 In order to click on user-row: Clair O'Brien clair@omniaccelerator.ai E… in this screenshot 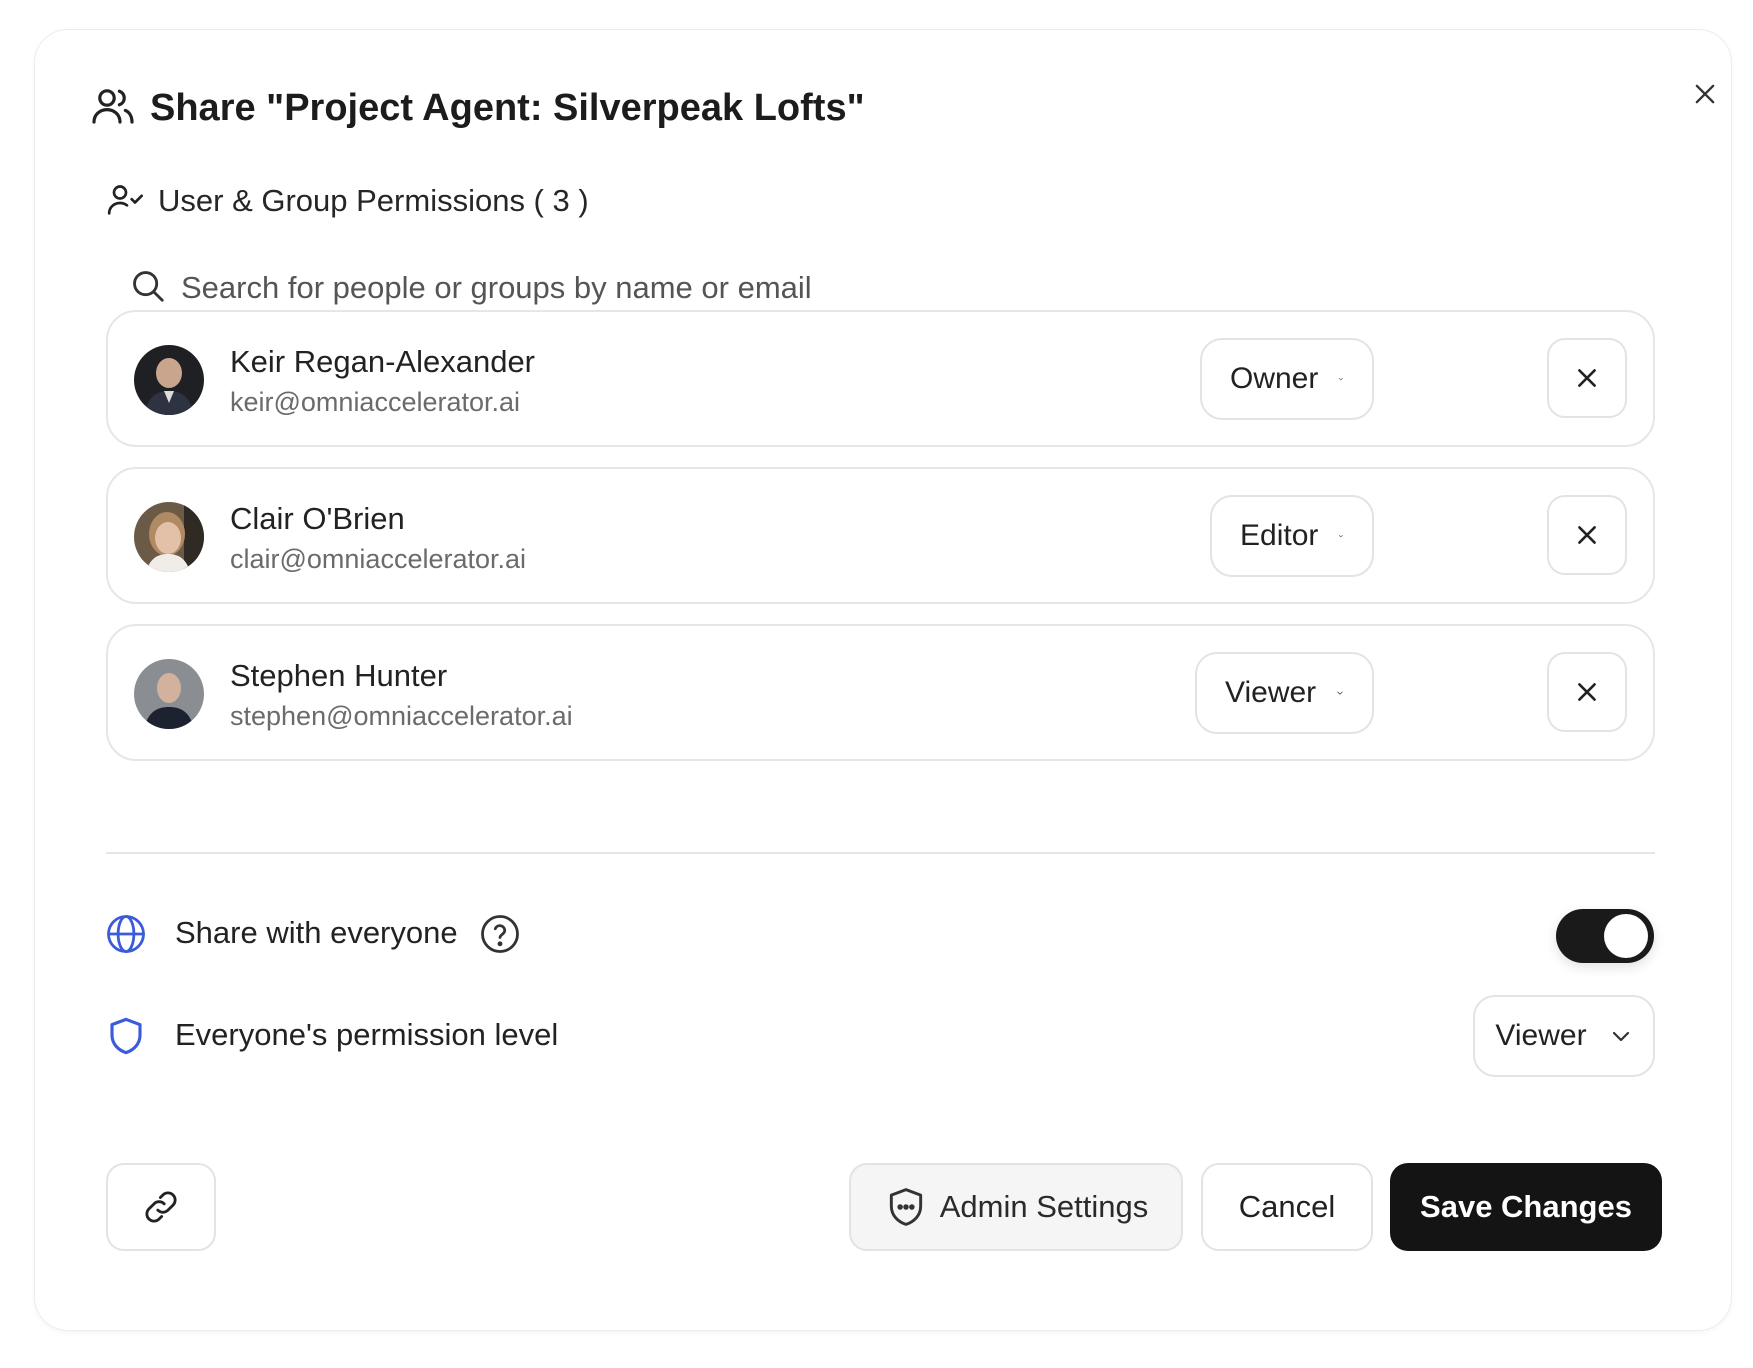, I will do `click(880, 535)`.